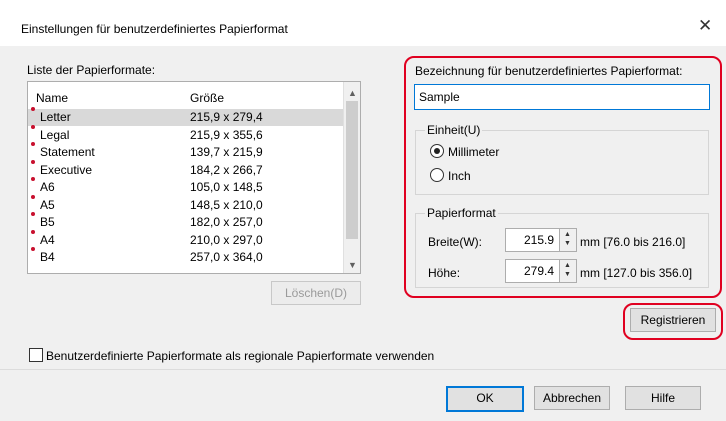  I want to click on list-item: A4 210,0 x 297,0, so click(186, 239).